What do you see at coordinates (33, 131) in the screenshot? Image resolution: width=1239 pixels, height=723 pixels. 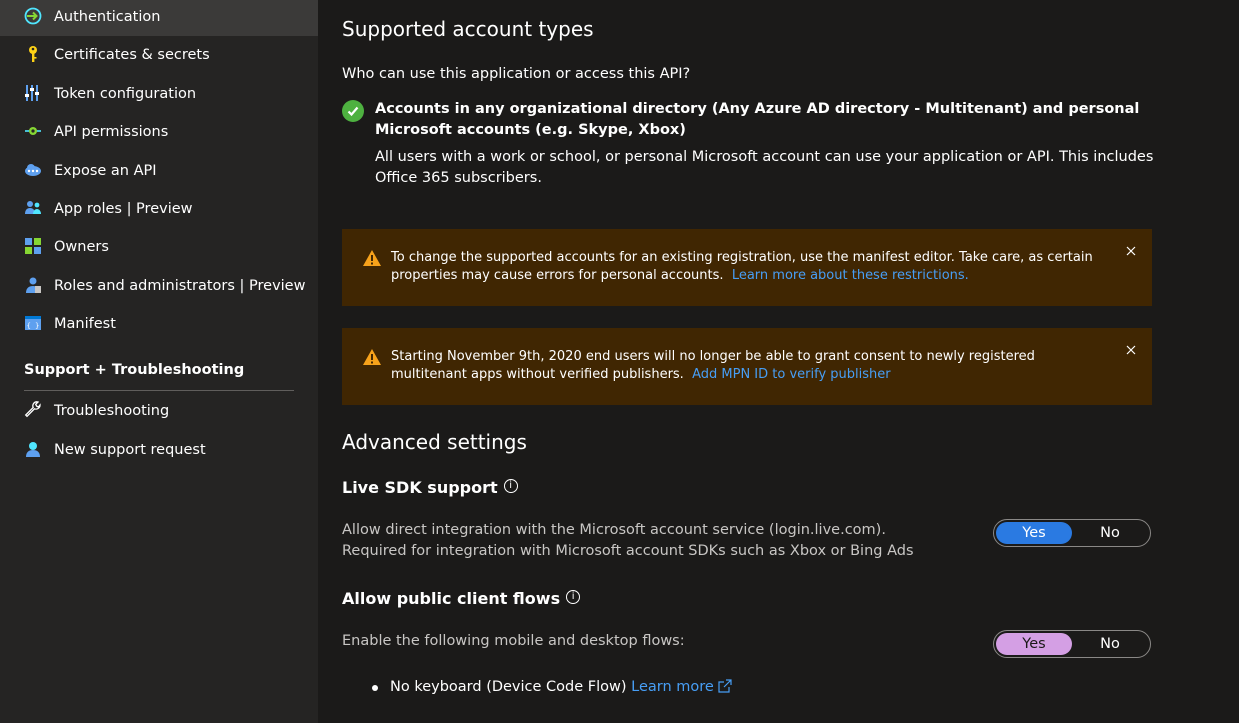 I see `api-permissions-icon` at bounding box center [33, 131].